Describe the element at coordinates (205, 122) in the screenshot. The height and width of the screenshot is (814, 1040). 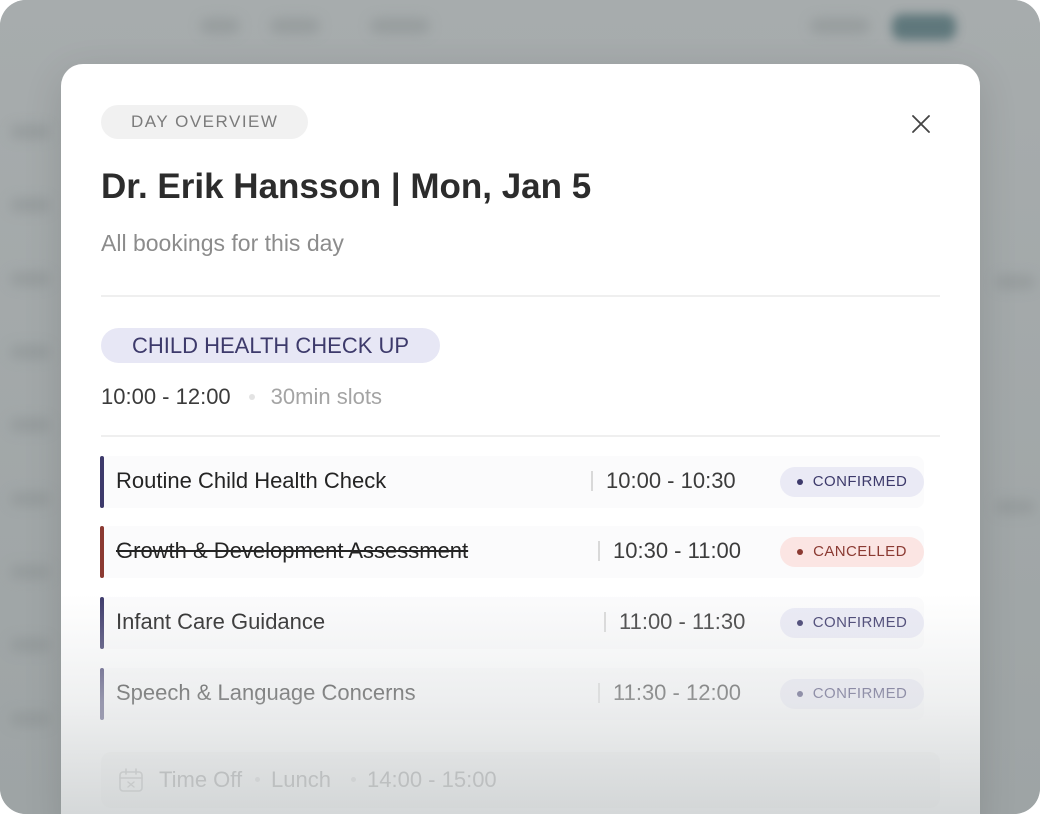
I see `day-overview-badge: DAY OVERVIEW` at that location.